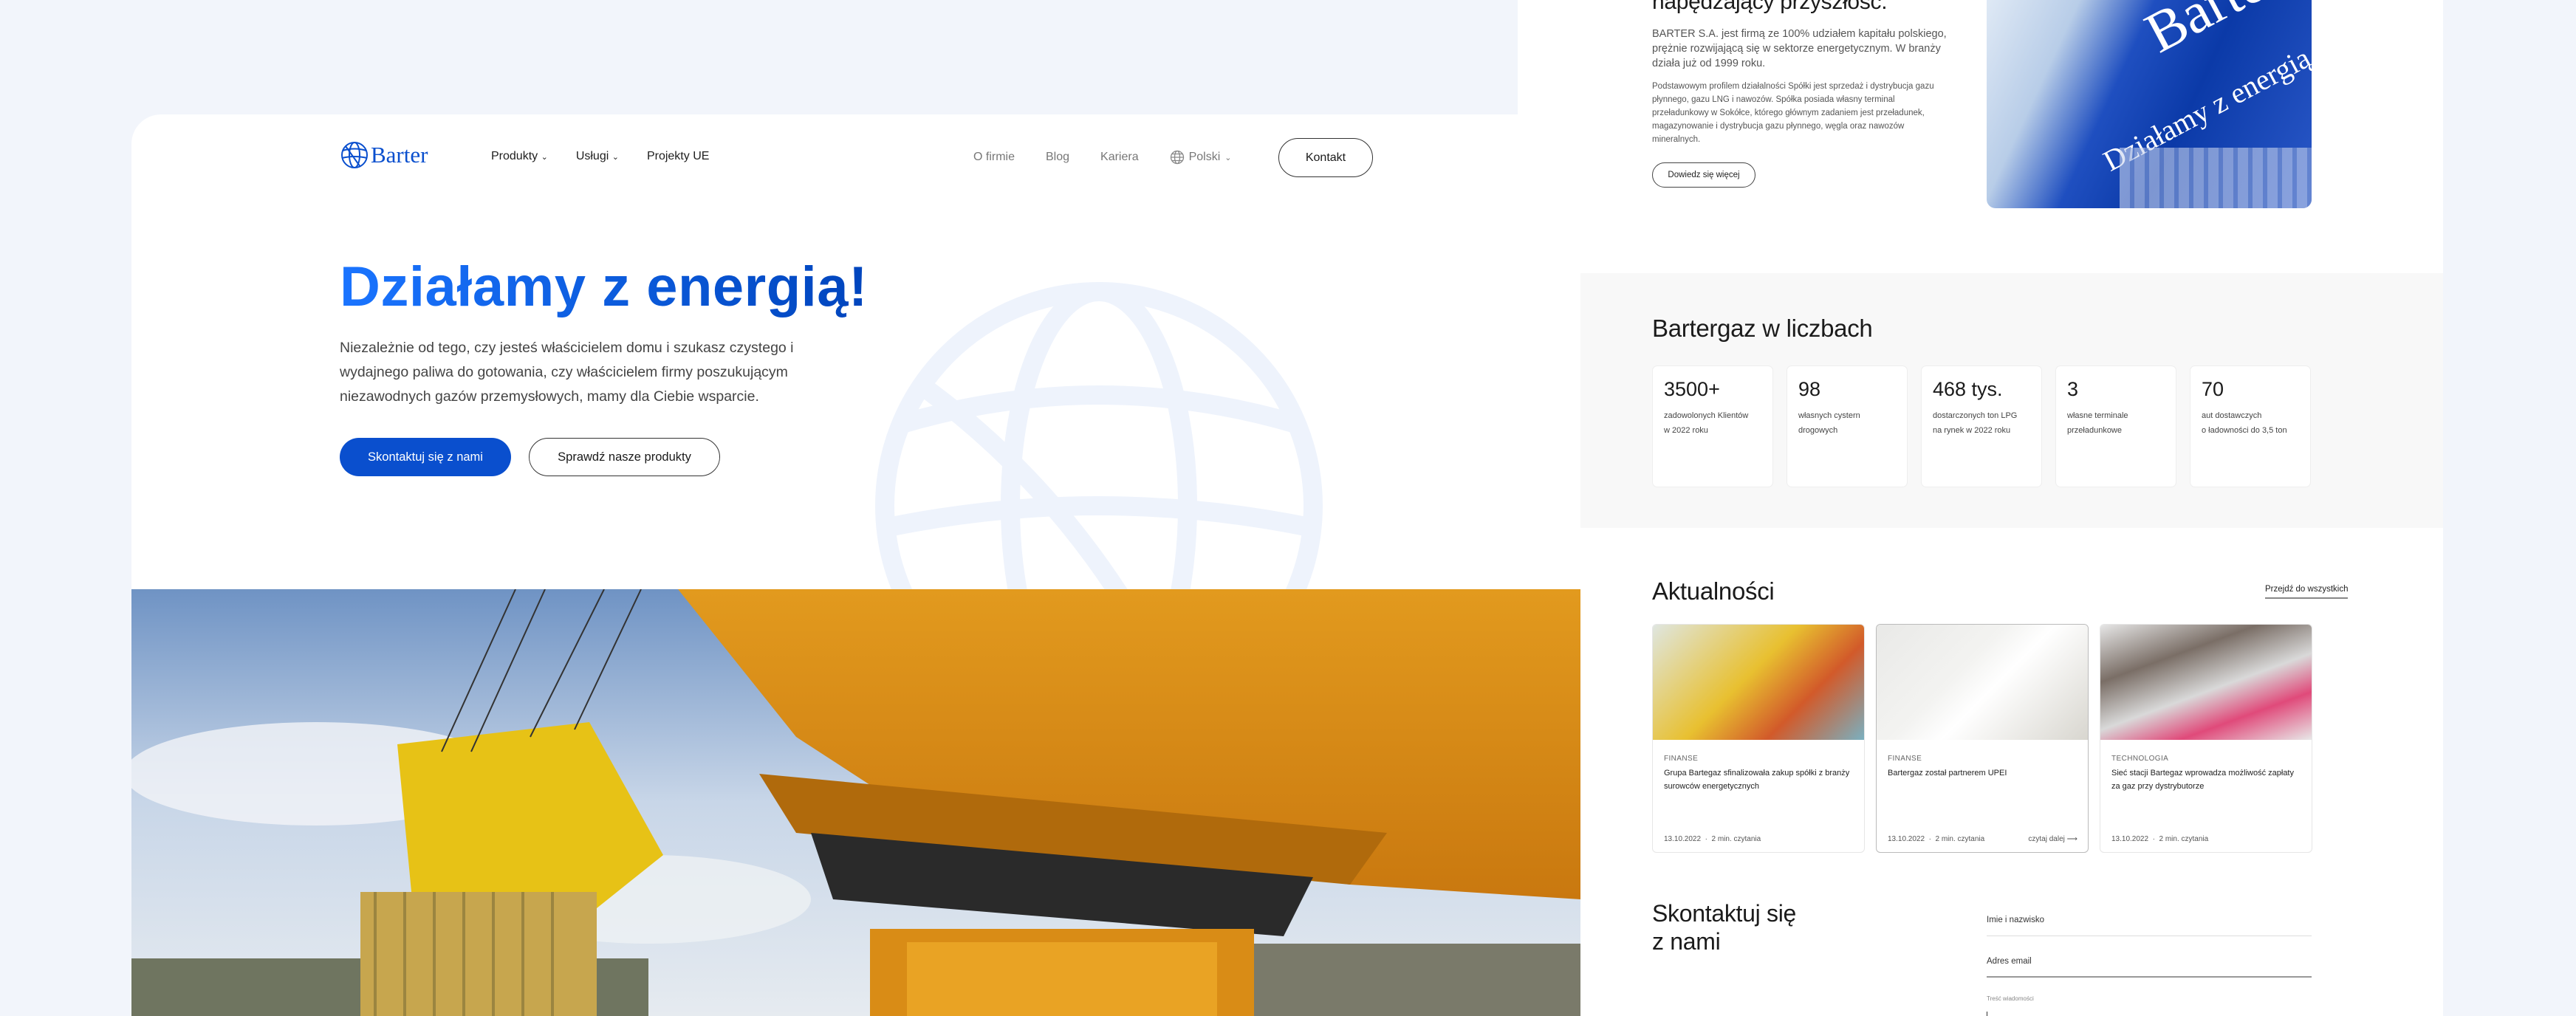  I want to click on arrow-right-icon: ⟶, so click(2071, 839).